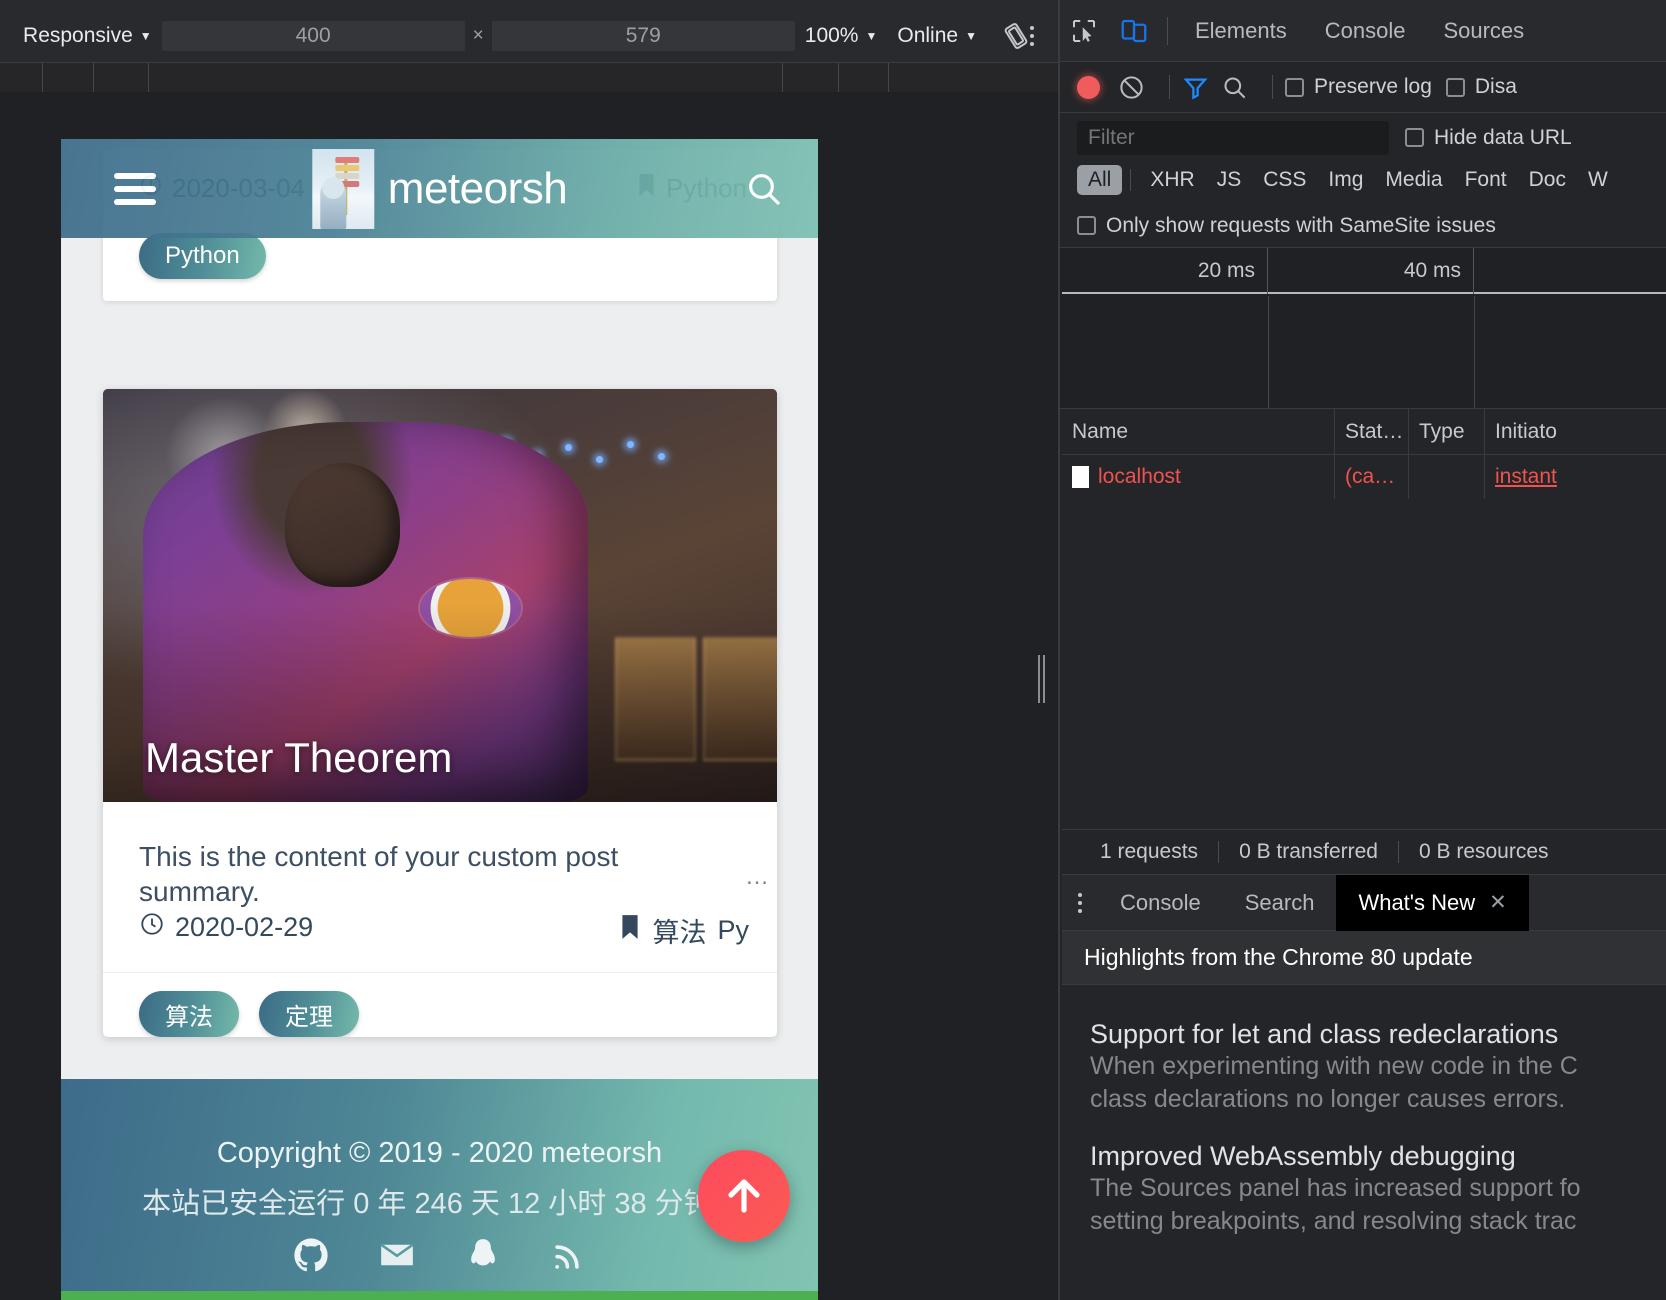  I want to click on post-date: 2020-02-29, so click(244, 927).